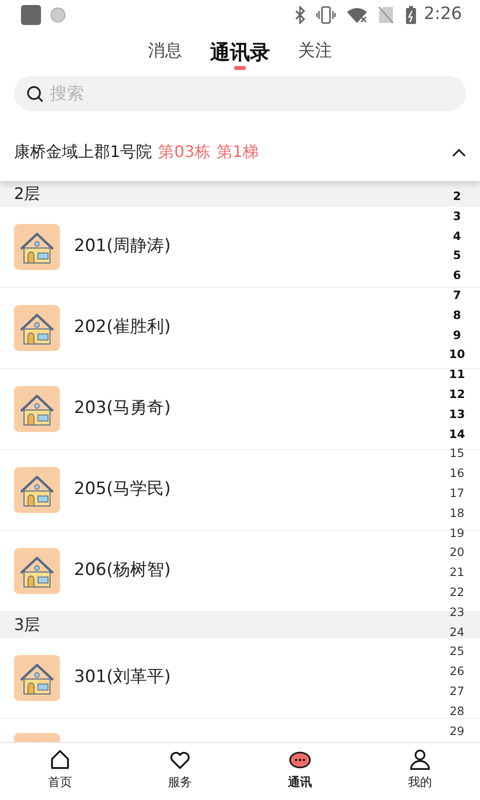 The height and width of the screenshot is (800, 480). I want to click on building-label: 第03栋, so click(184, 152).